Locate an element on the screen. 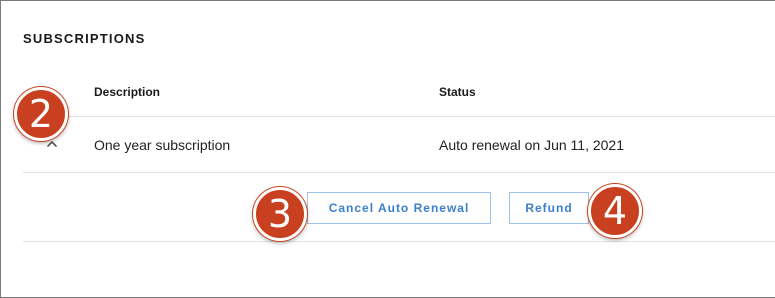  actions-divider is located at coordinates (399, 241).